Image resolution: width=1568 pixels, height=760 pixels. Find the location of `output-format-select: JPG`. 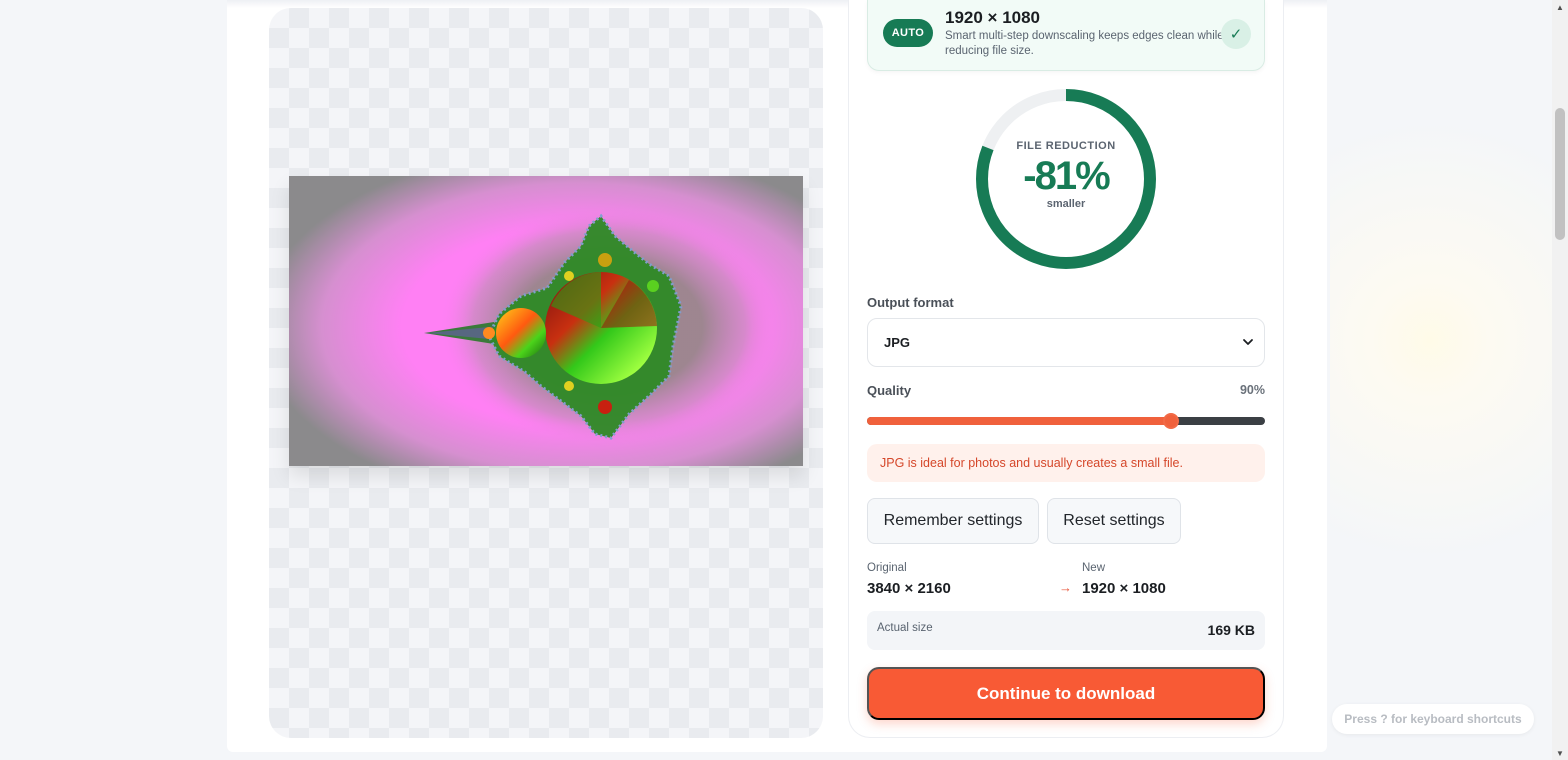

output-format-select: JPG is located at coordinates (1066, 342).